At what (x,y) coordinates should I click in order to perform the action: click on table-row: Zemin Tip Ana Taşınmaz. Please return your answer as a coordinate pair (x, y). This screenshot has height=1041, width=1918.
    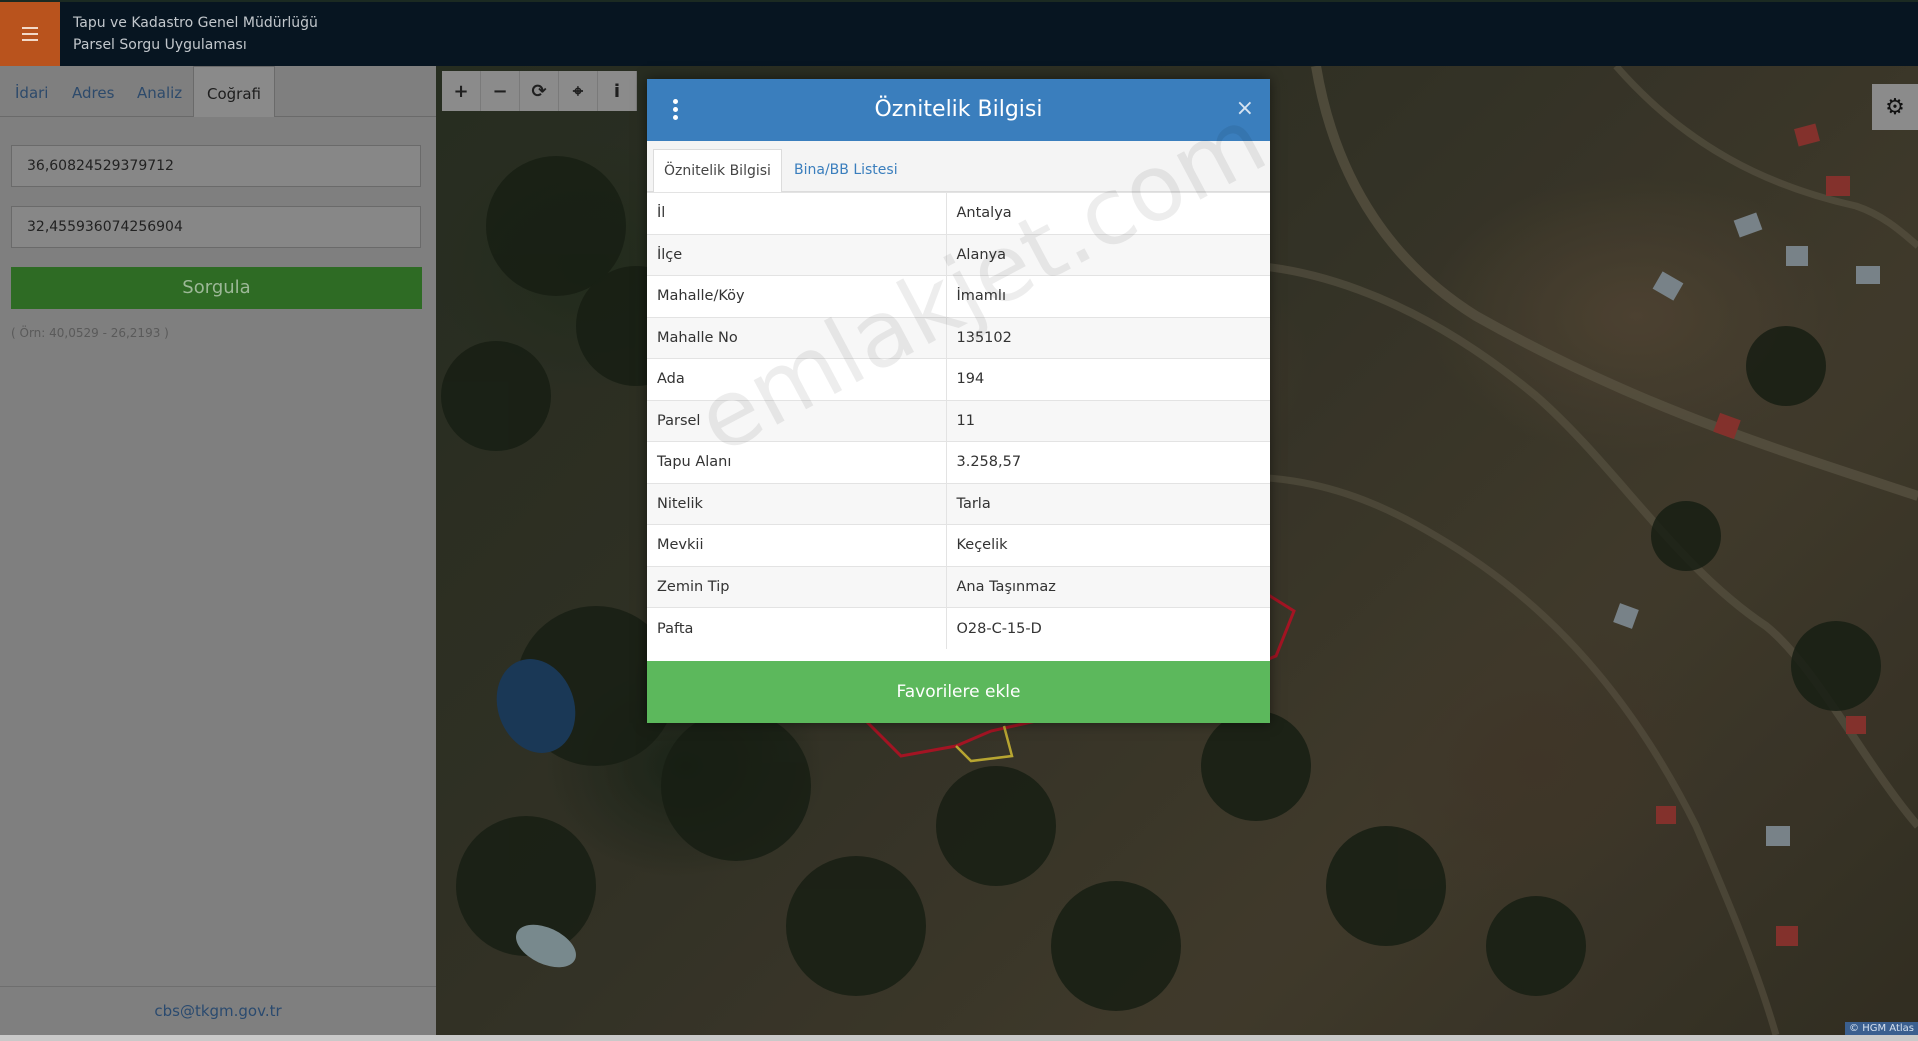
    Looking at the image, I should click on (958, 586).